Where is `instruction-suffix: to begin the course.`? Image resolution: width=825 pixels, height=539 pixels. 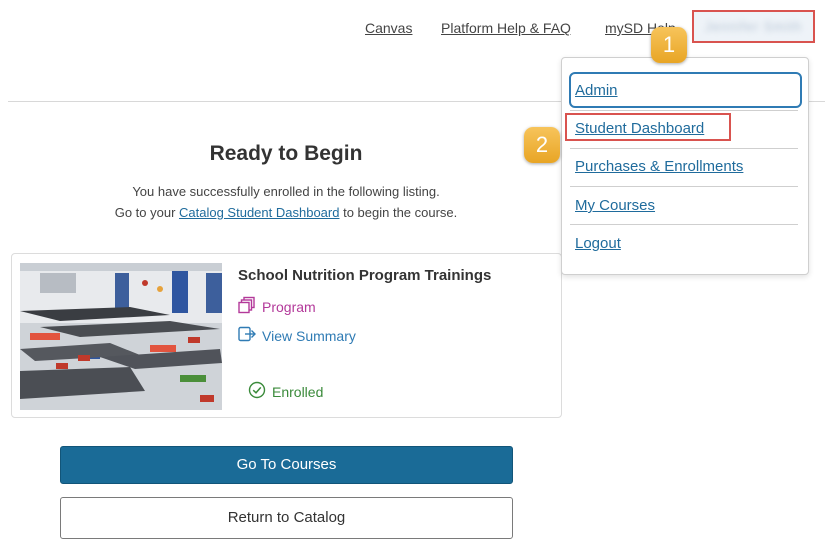
instruction-suffix: to begin the course. is located at coordinates (398, 212).